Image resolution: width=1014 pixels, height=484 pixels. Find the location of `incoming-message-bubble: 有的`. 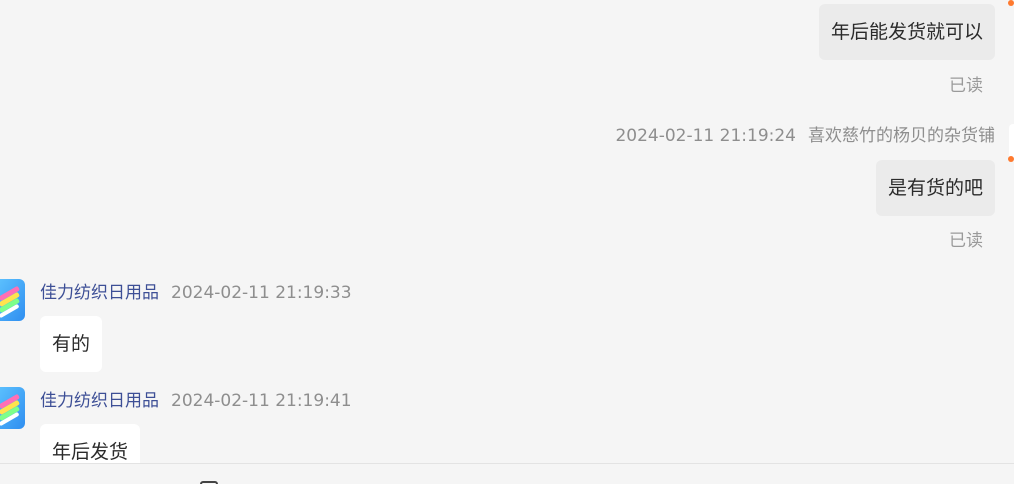

incoming-message-bubble: 有的 is located at coordinates (71, 344).